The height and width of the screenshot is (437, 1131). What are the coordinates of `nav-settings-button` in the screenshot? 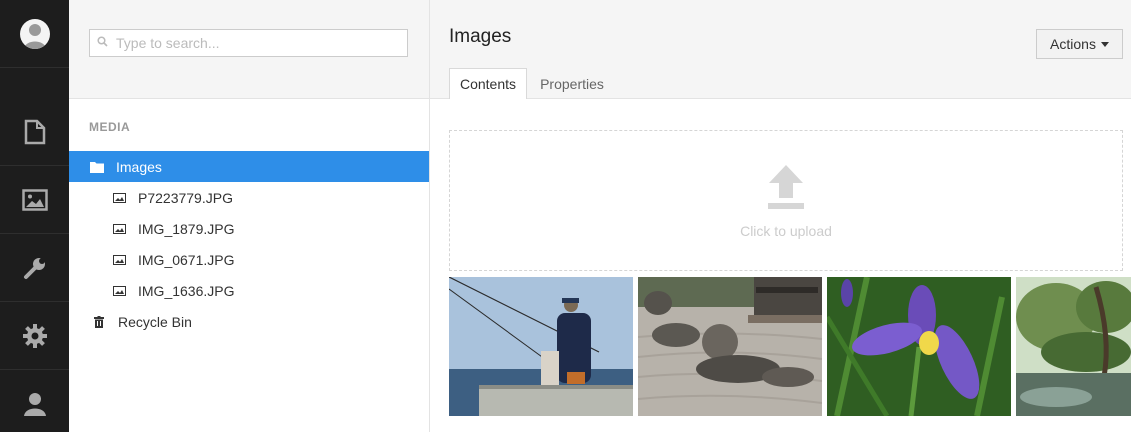 It's located at (34, 336).